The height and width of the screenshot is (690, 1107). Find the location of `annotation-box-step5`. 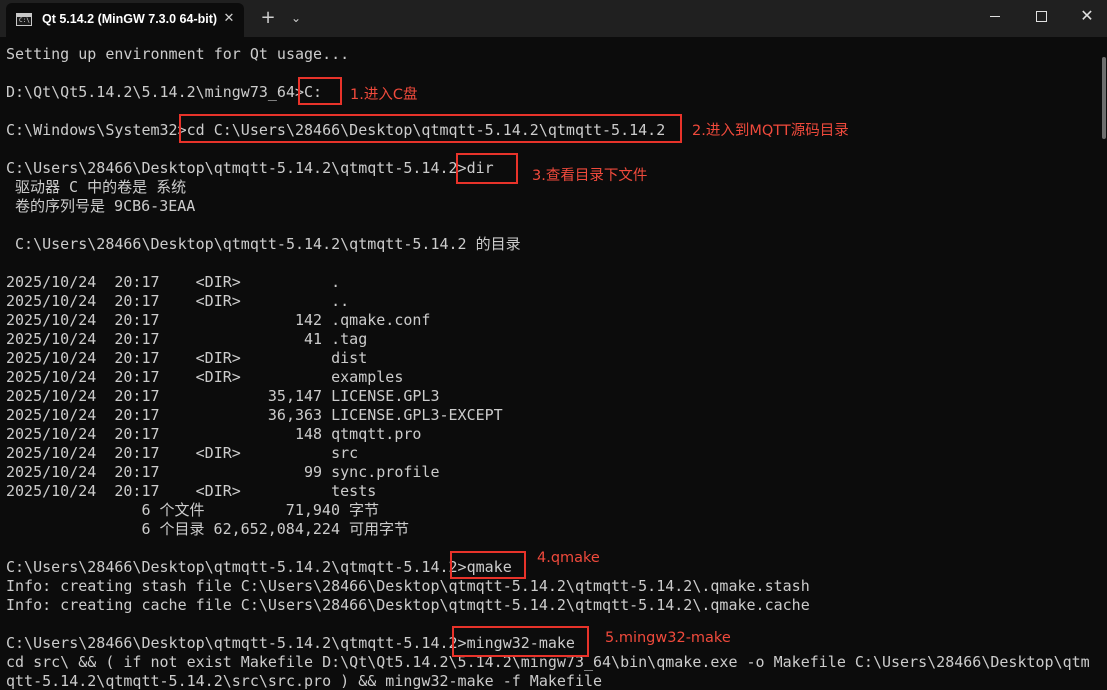

annotation-box-step5 is located at coordinates (520, 641).